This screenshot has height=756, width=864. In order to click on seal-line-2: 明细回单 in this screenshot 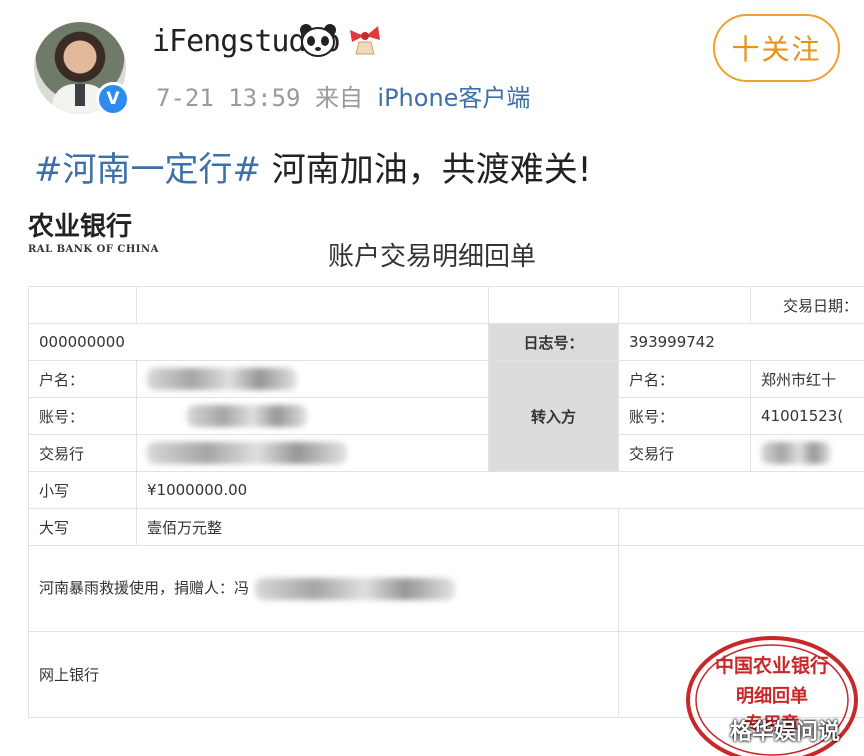, I will do `click(772, 696)`.